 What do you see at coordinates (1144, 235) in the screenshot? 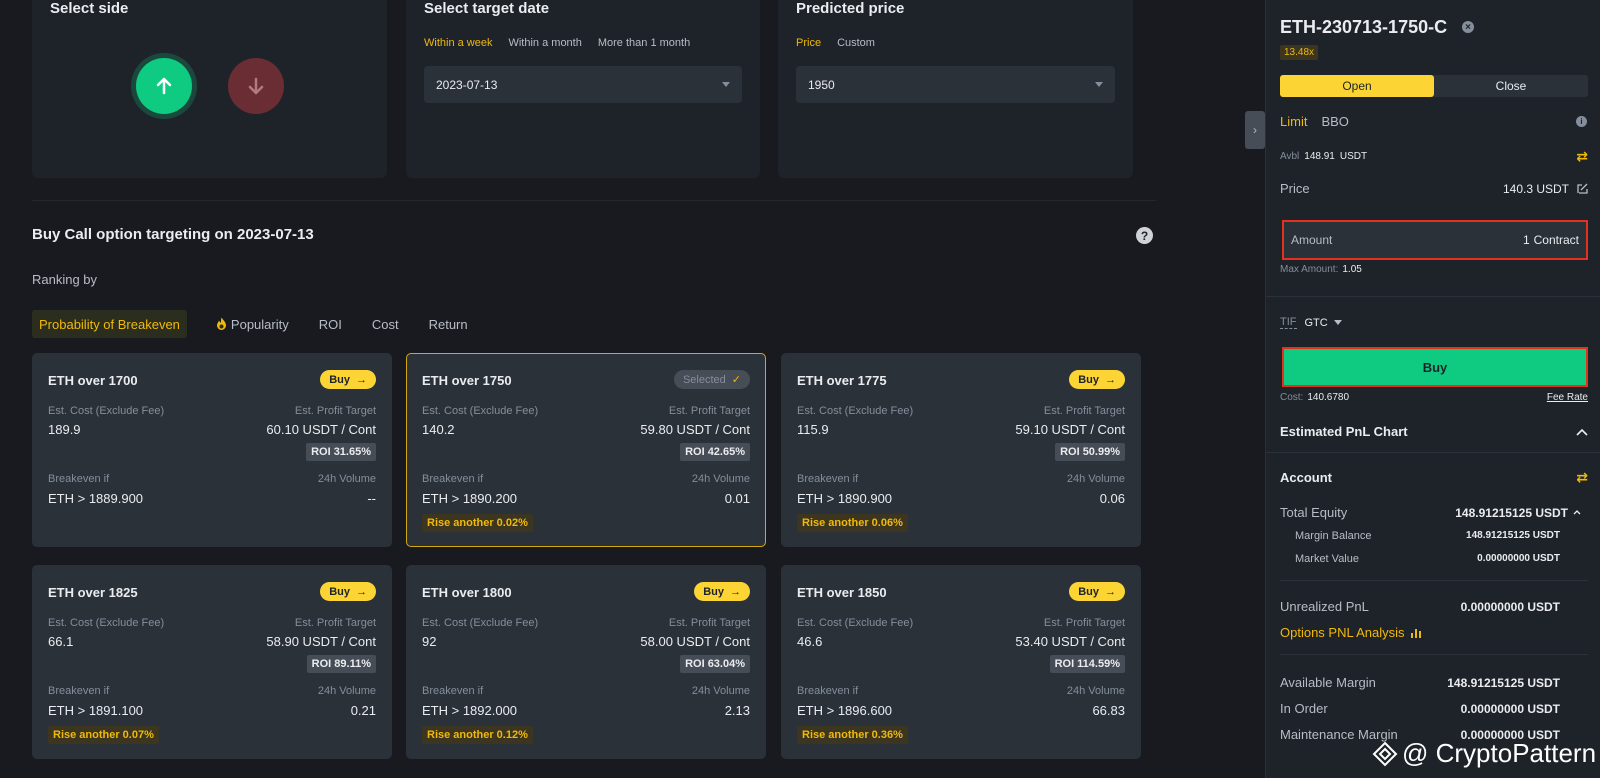
I see `help-icon: ?` at bounding box center [1144, 235].